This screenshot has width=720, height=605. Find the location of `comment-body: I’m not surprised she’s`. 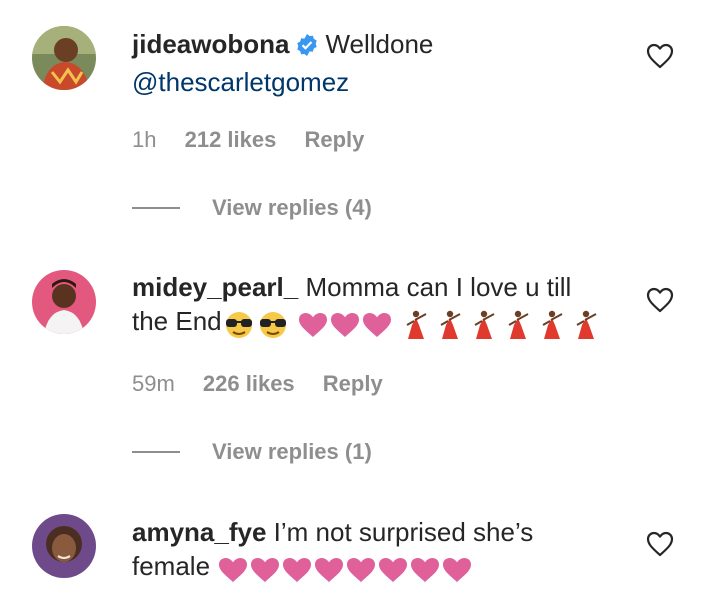

comment-body: I’m not surprised she’s is located at coordinates (403, 532).